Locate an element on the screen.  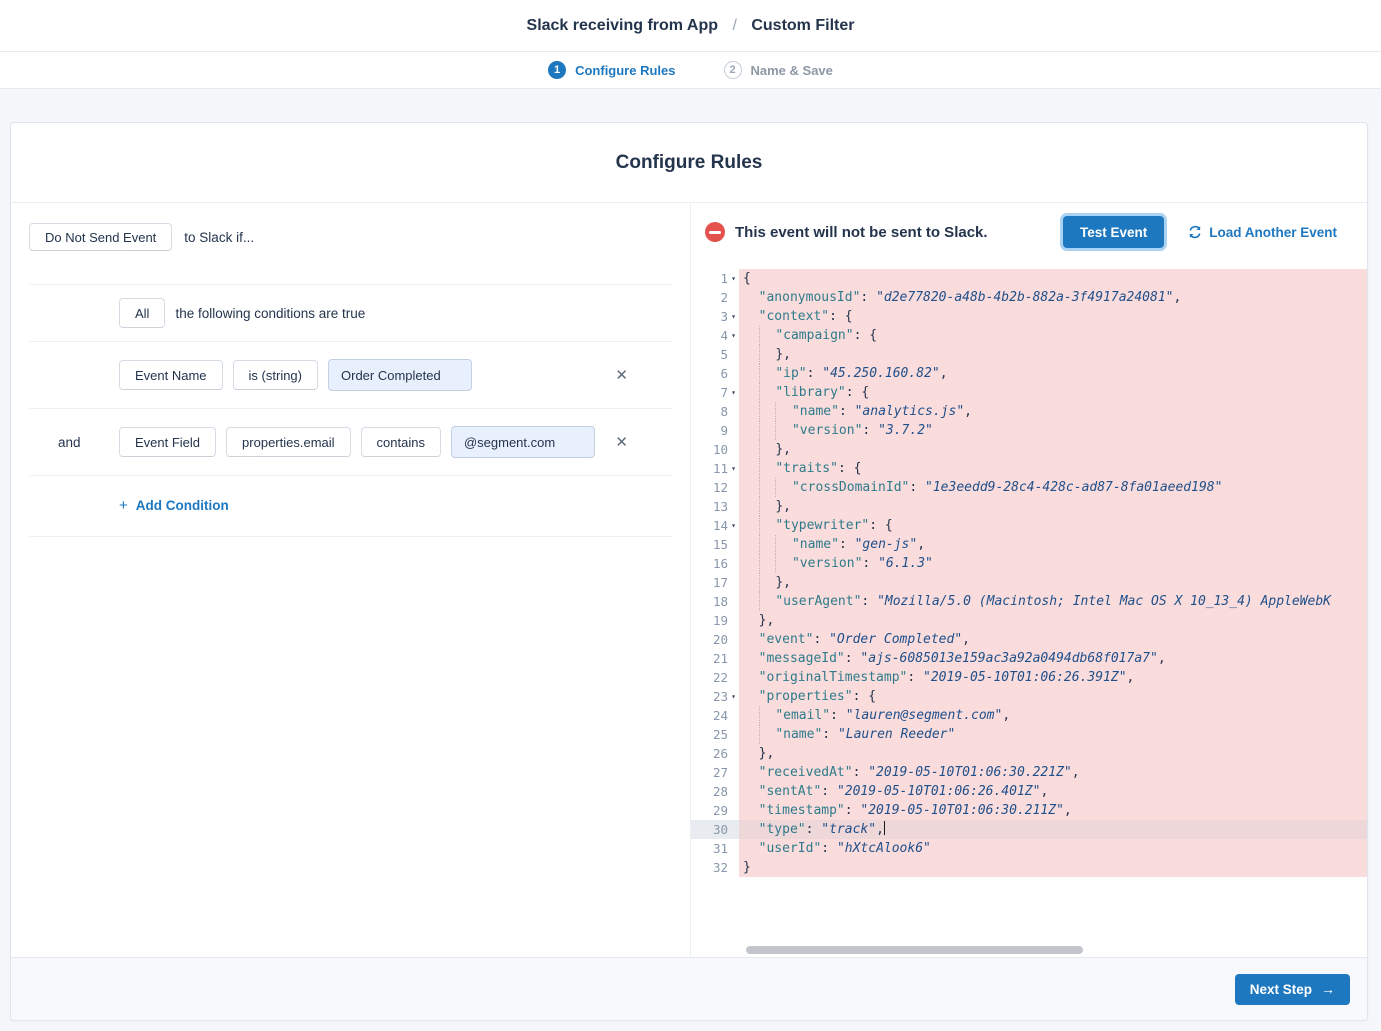
editor-line: 30 "type": "track", is located at coordinates (1029, 829).